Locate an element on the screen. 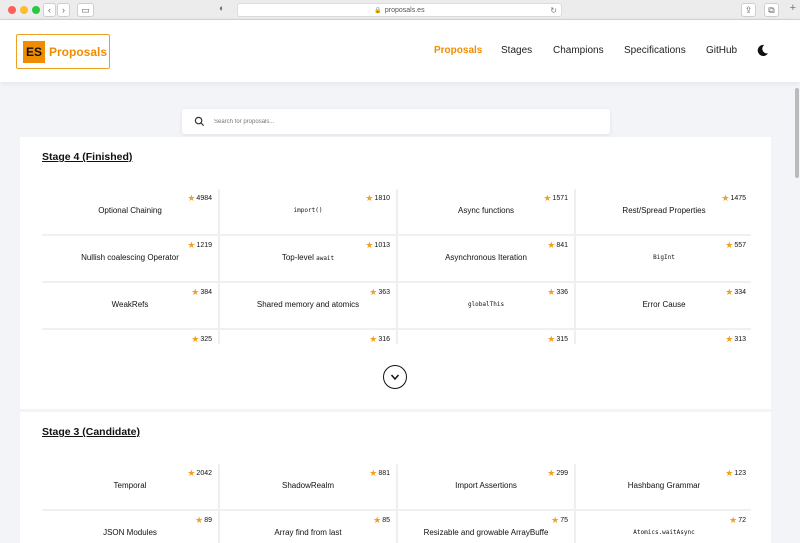  star-count-value: 1219 is located at coordinates (204, 245).